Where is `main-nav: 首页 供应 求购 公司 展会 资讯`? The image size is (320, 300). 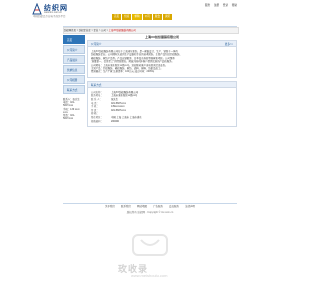 main-nav: 首页 供应 求购 公司 展会 资讯 is located at coordinates (142, 17).